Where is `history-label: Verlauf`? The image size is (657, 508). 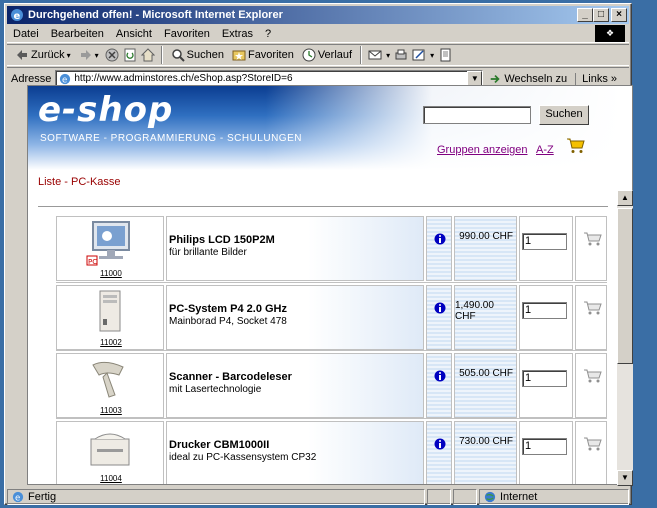 history-label: Verlauf is located at coordinates (335, 55).